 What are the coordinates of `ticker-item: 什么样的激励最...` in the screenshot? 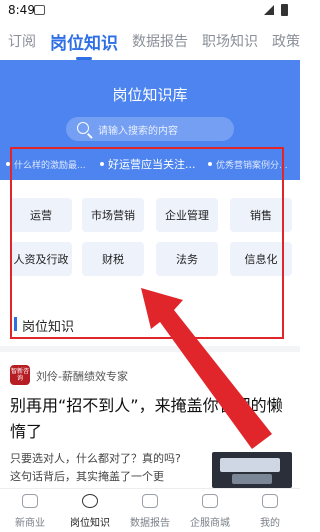 It's located at (50, 164).